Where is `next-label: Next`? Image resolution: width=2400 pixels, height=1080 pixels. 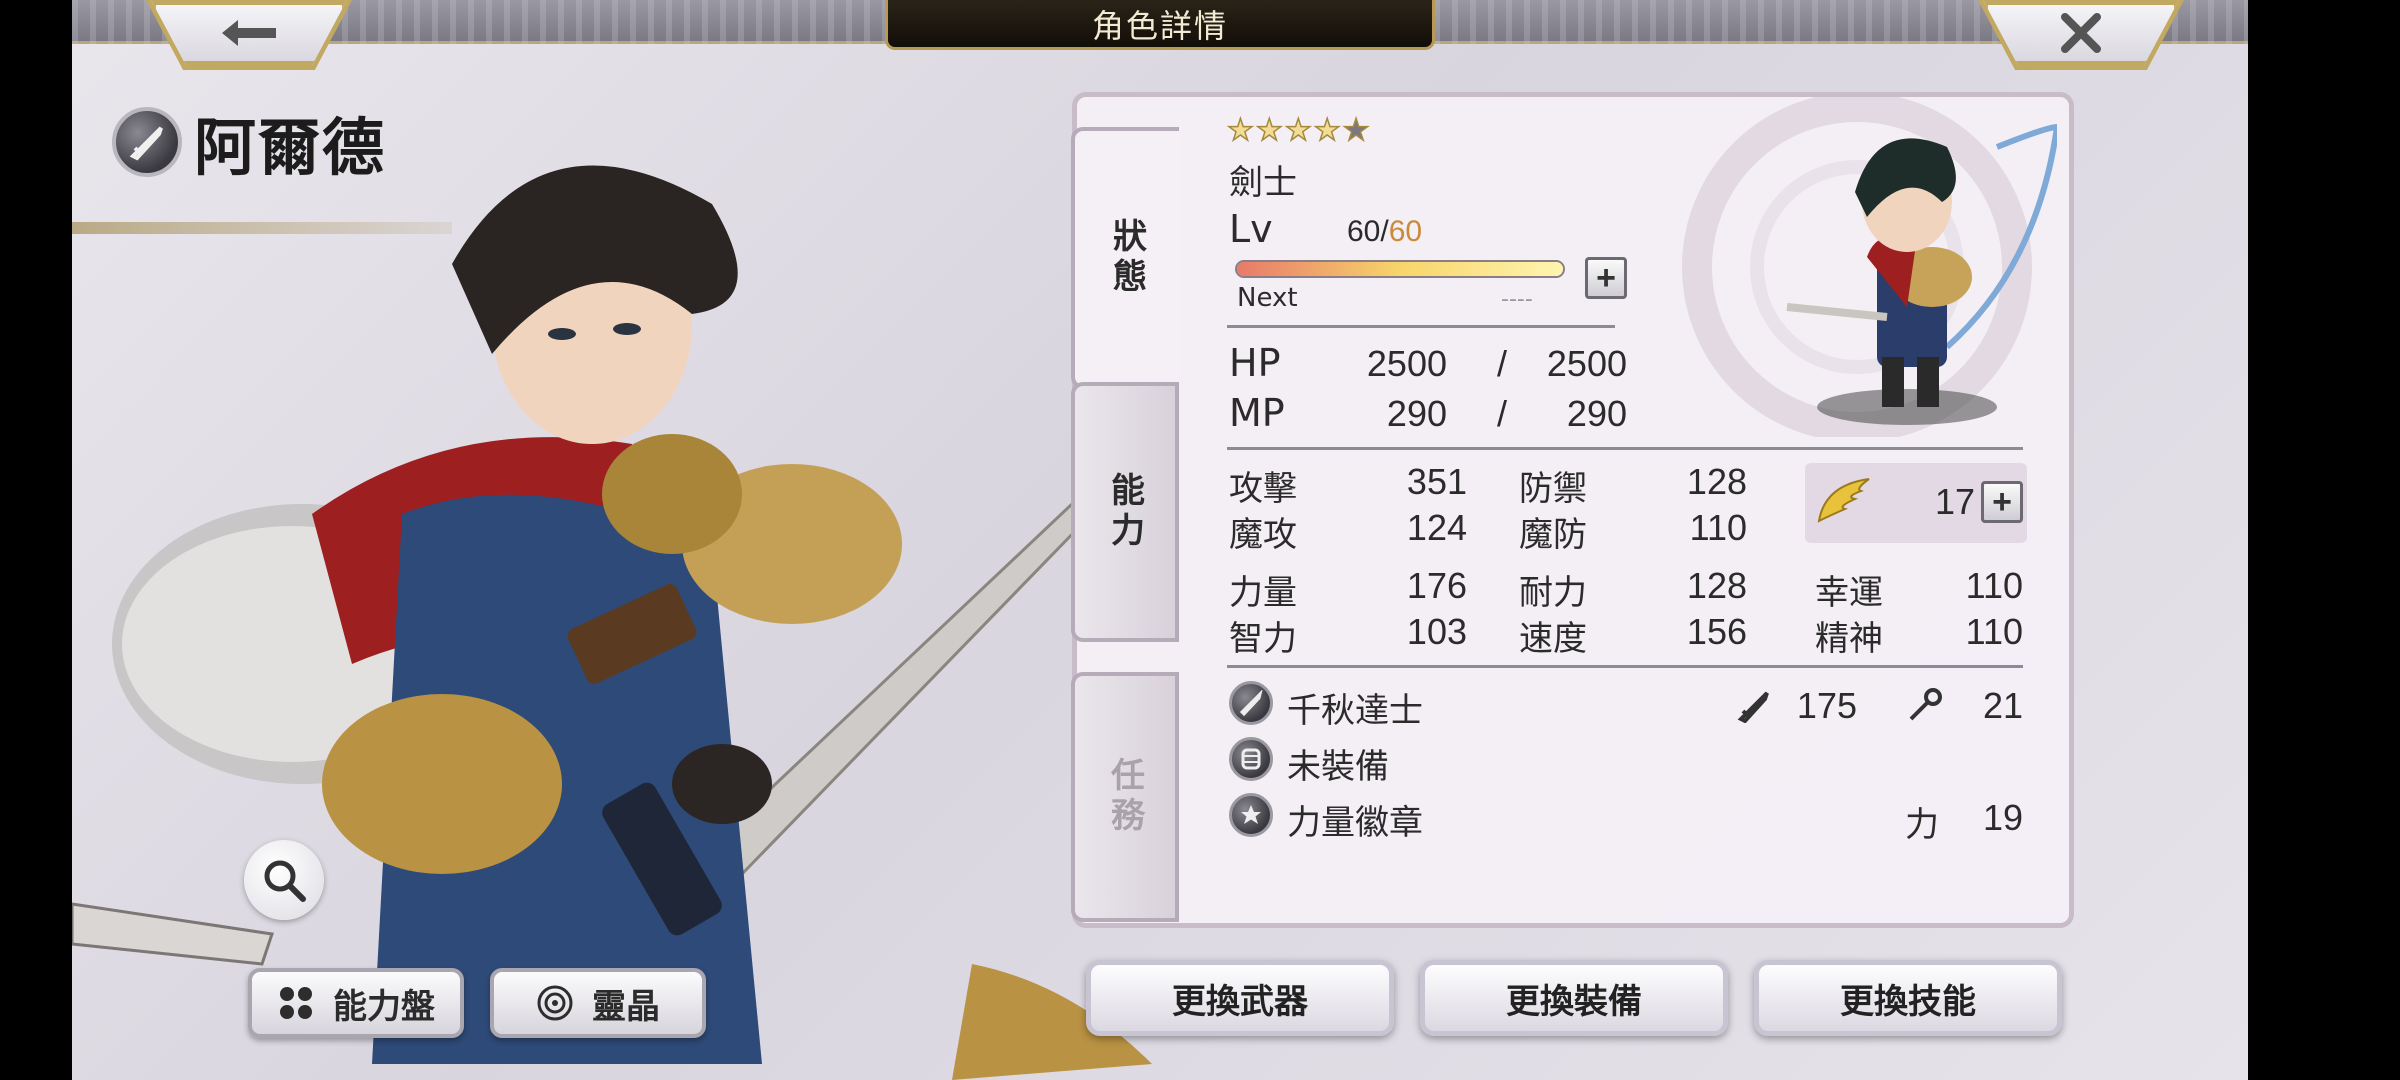 next-label: Next is located at coordinates (1267, 298).